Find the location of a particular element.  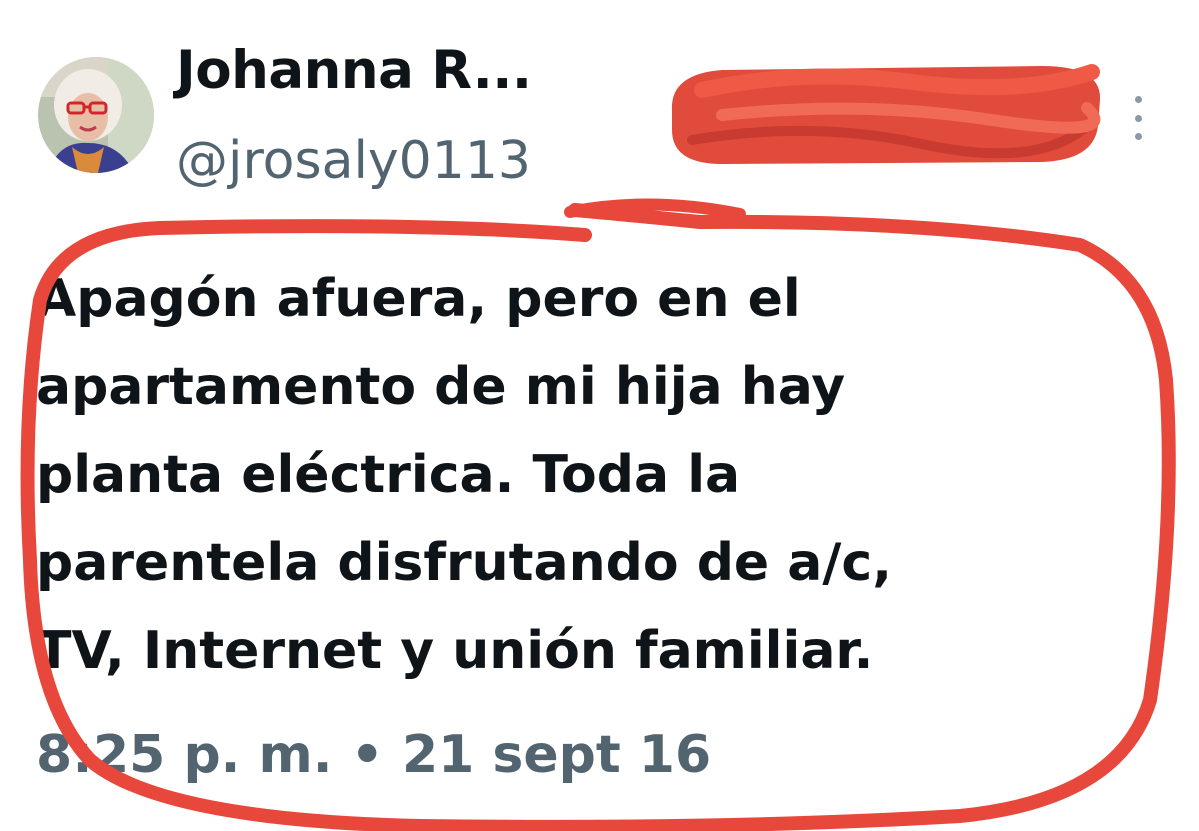

more-options-icon is located at coordinates (1138, 118).